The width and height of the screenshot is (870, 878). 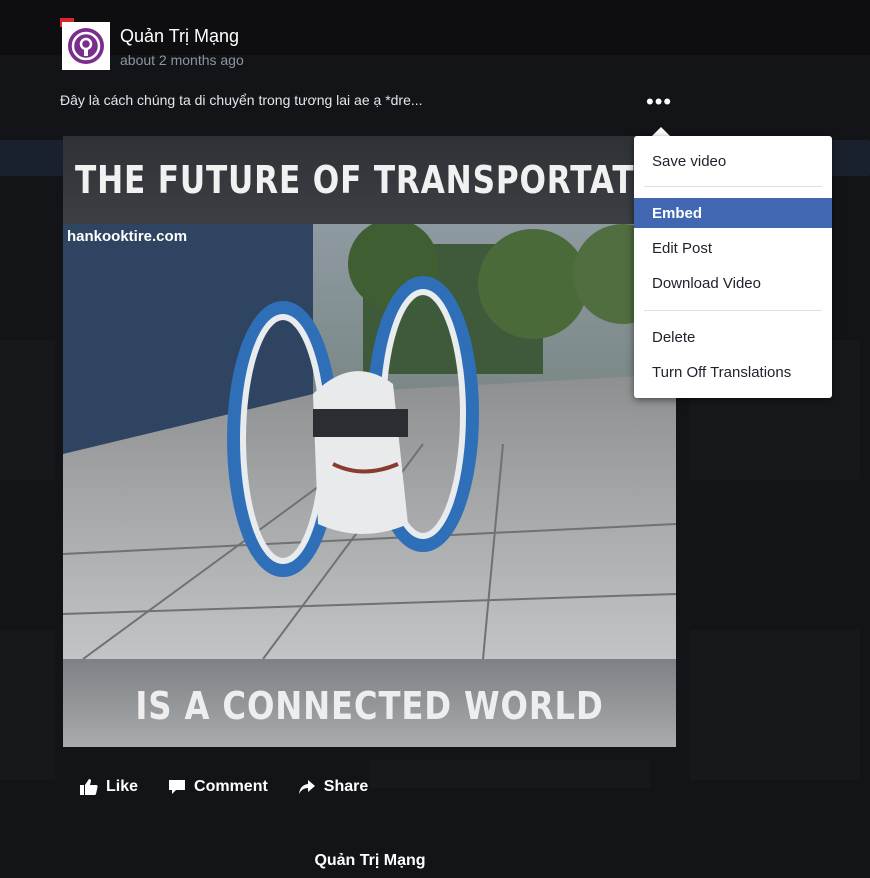 I want to click on video-caption-text: IS A CONNECTED WORLD, so click(x=369, y=706).